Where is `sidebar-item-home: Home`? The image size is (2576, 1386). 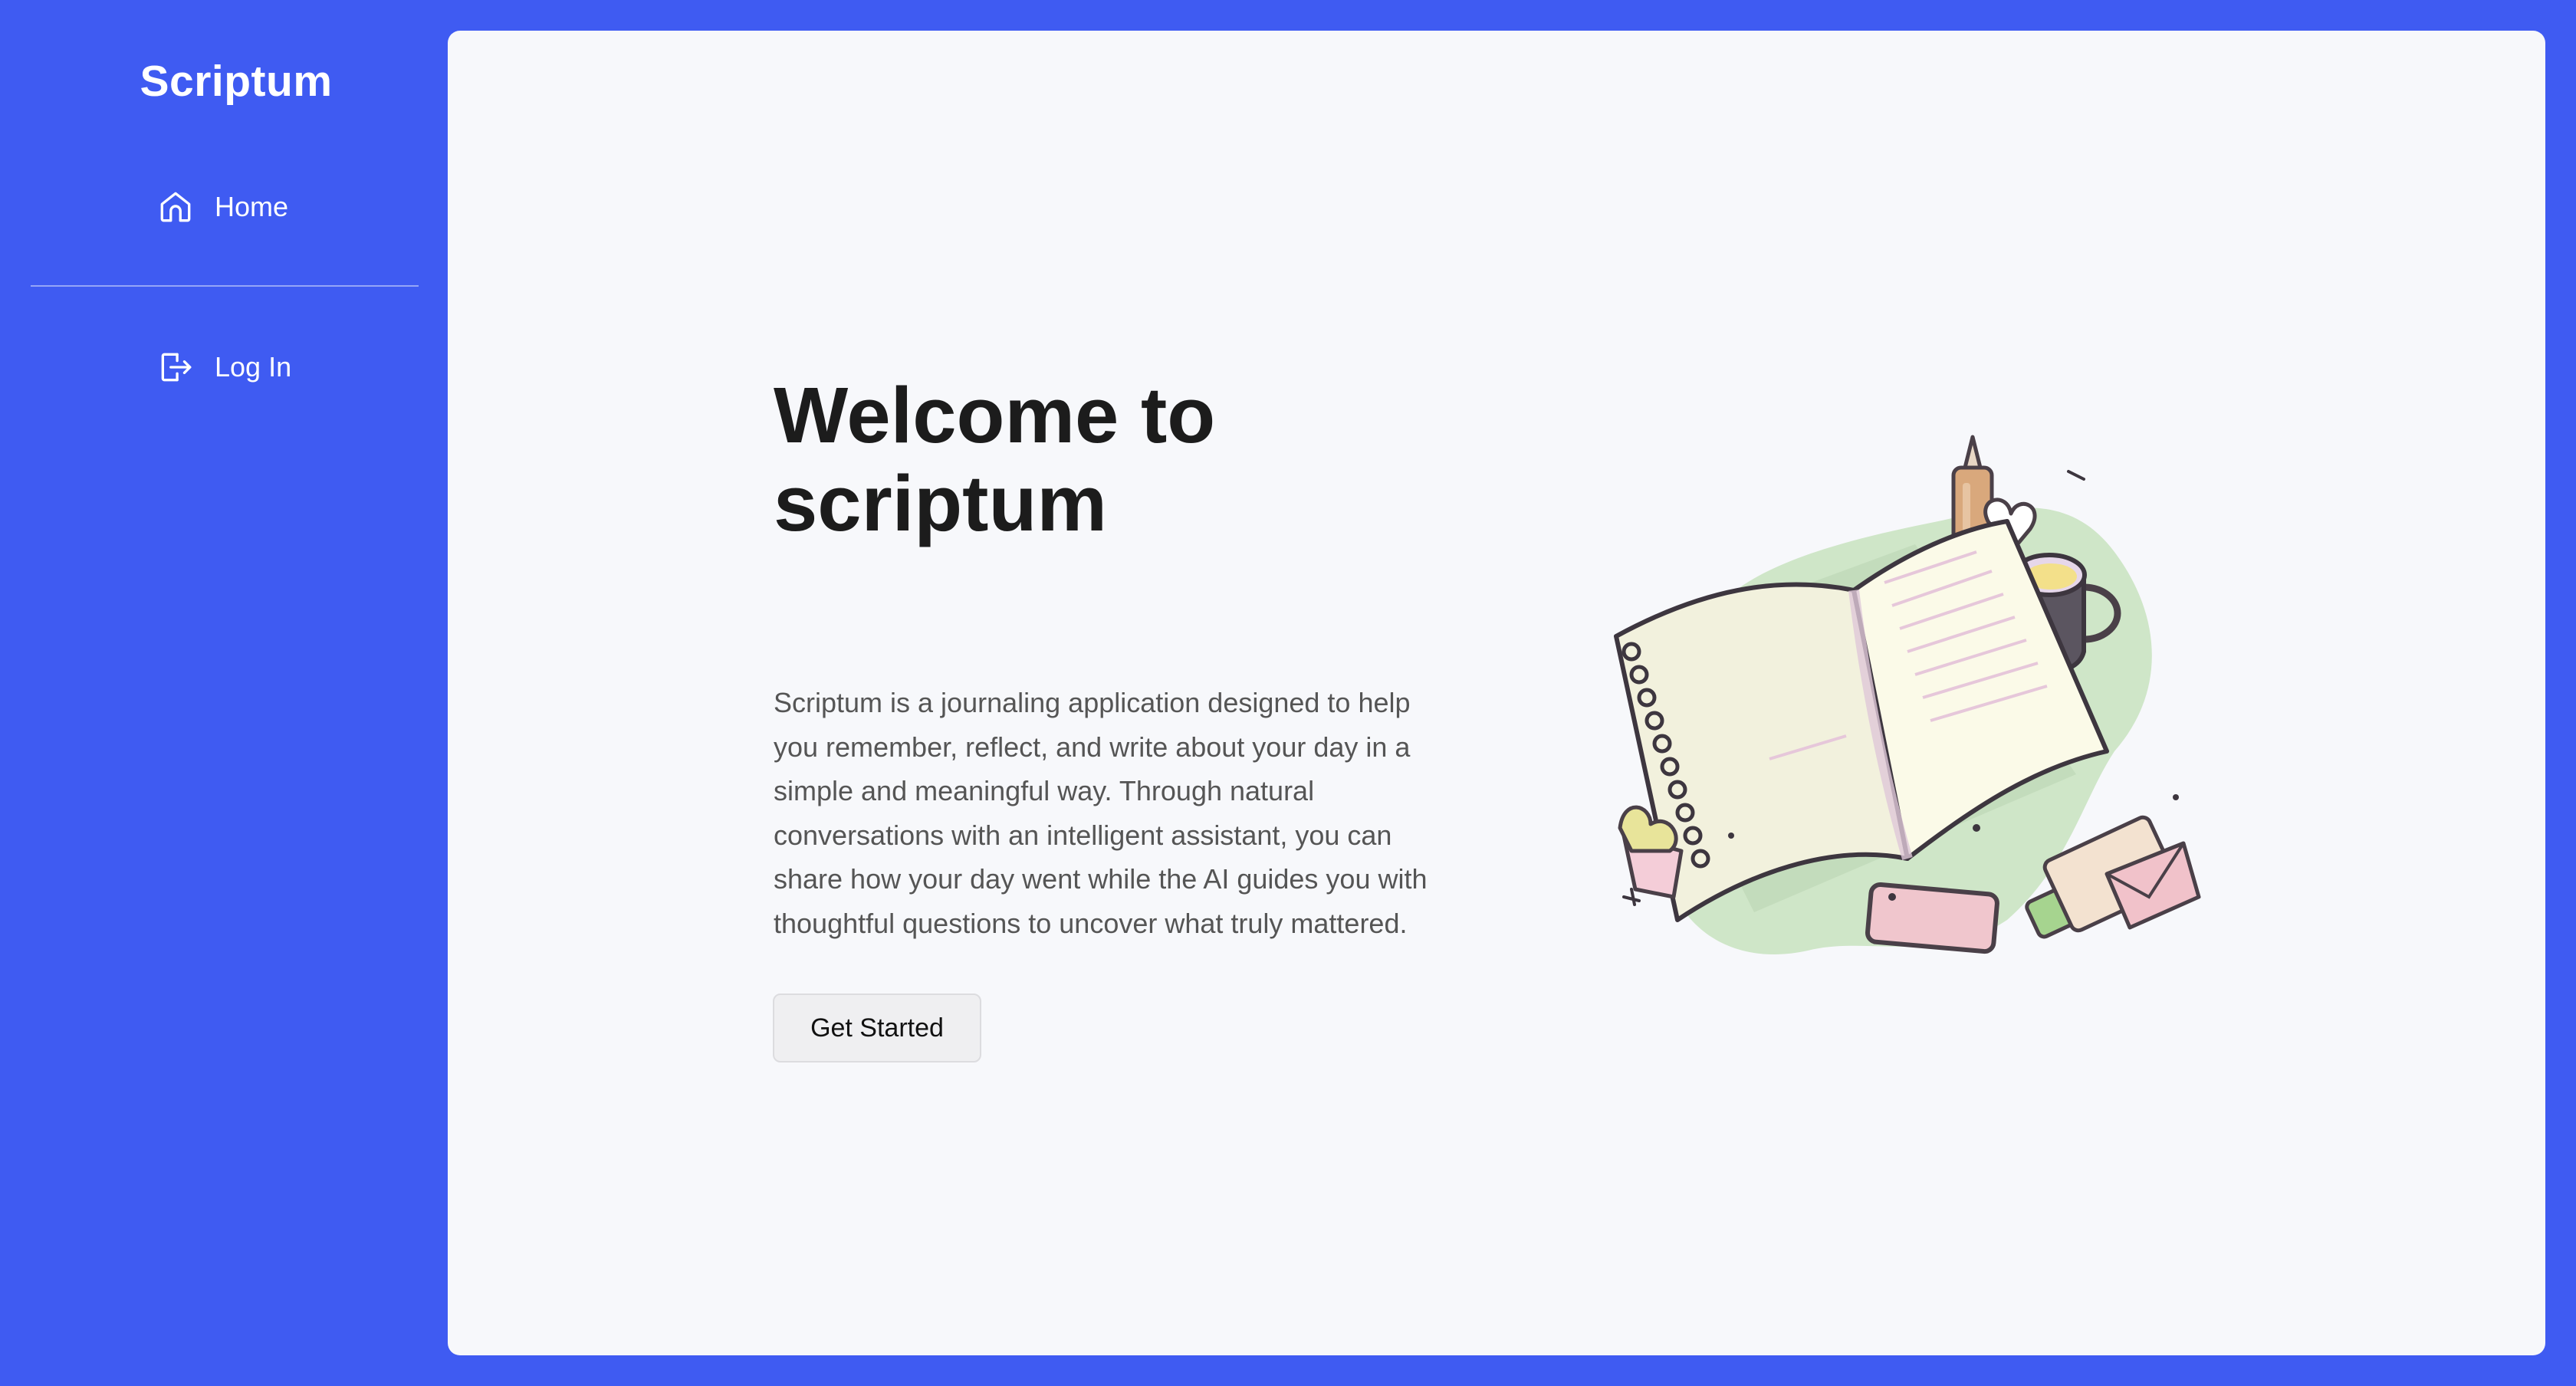 sidebar-item-home: Home is located at coordinates (222, 207).